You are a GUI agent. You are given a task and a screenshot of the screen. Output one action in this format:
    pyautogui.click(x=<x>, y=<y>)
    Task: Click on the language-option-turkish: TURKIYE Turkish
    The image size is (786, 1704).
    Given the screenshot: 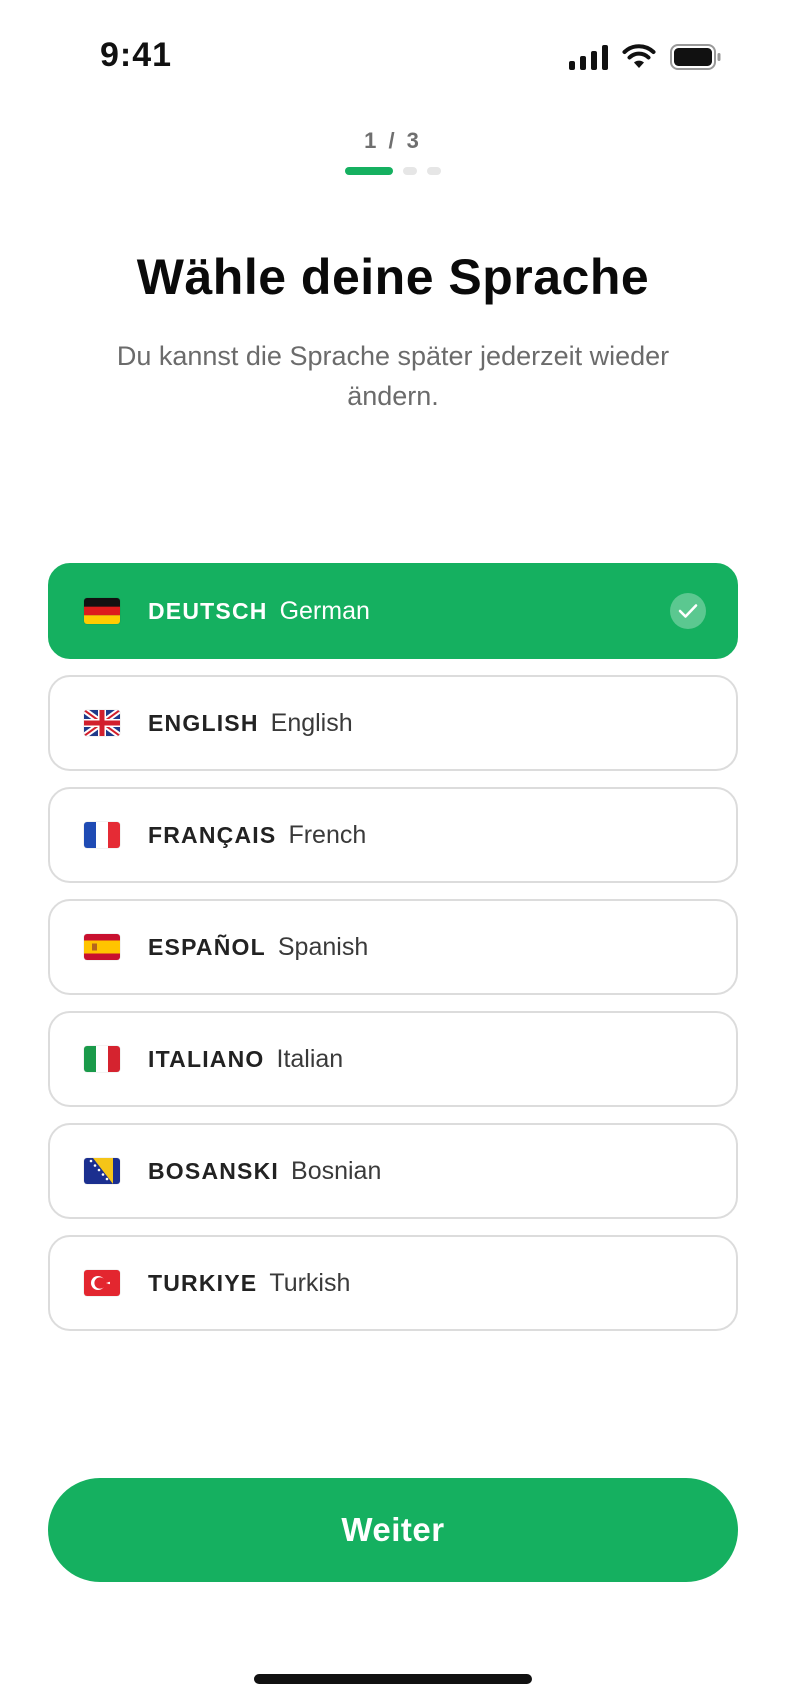 What is the action you would take?
    pyautogui.click(x=393, y=1283)
    